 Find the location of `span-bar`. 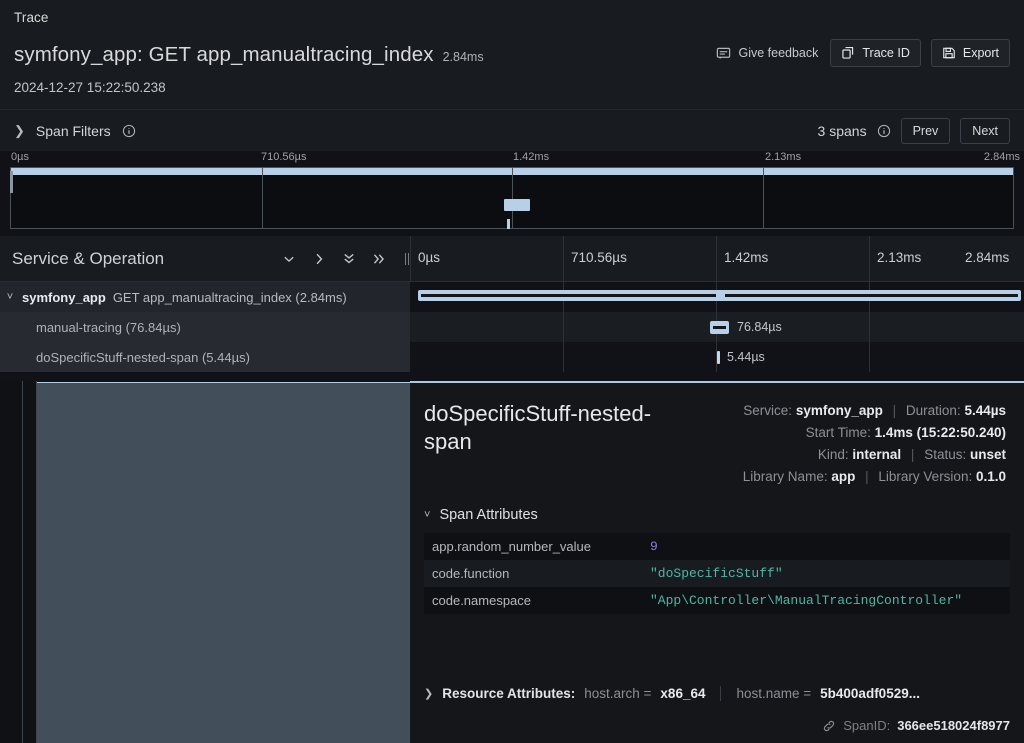

span-bar is located at coordinates (719, 327).